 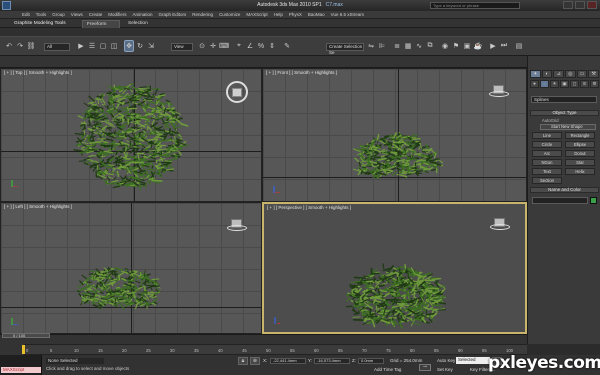 What do you see at coordinates (560, 200) in the screenshot?
I see `object-name-field` at bounding box center [560, 200].